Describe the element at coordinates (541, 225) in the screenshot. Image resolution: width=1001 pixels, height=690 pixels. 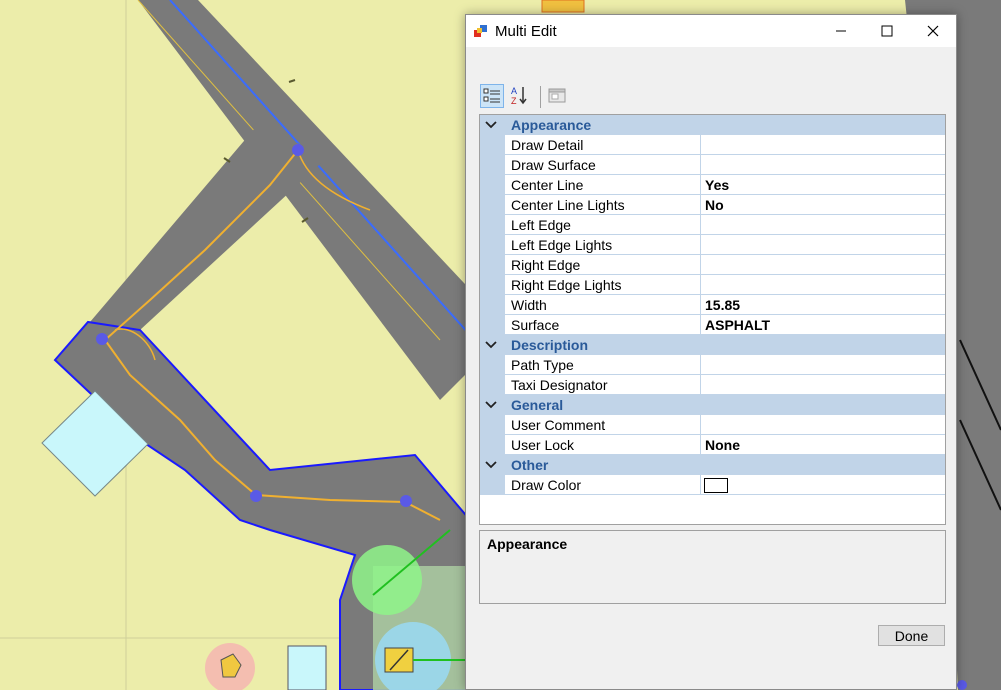
I see `property-name: Left Edge` at that location.